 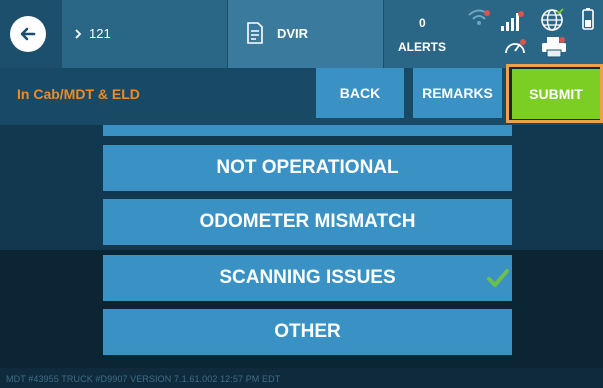 I want to click on option-other: OTHER, so click(x=307, y=332).